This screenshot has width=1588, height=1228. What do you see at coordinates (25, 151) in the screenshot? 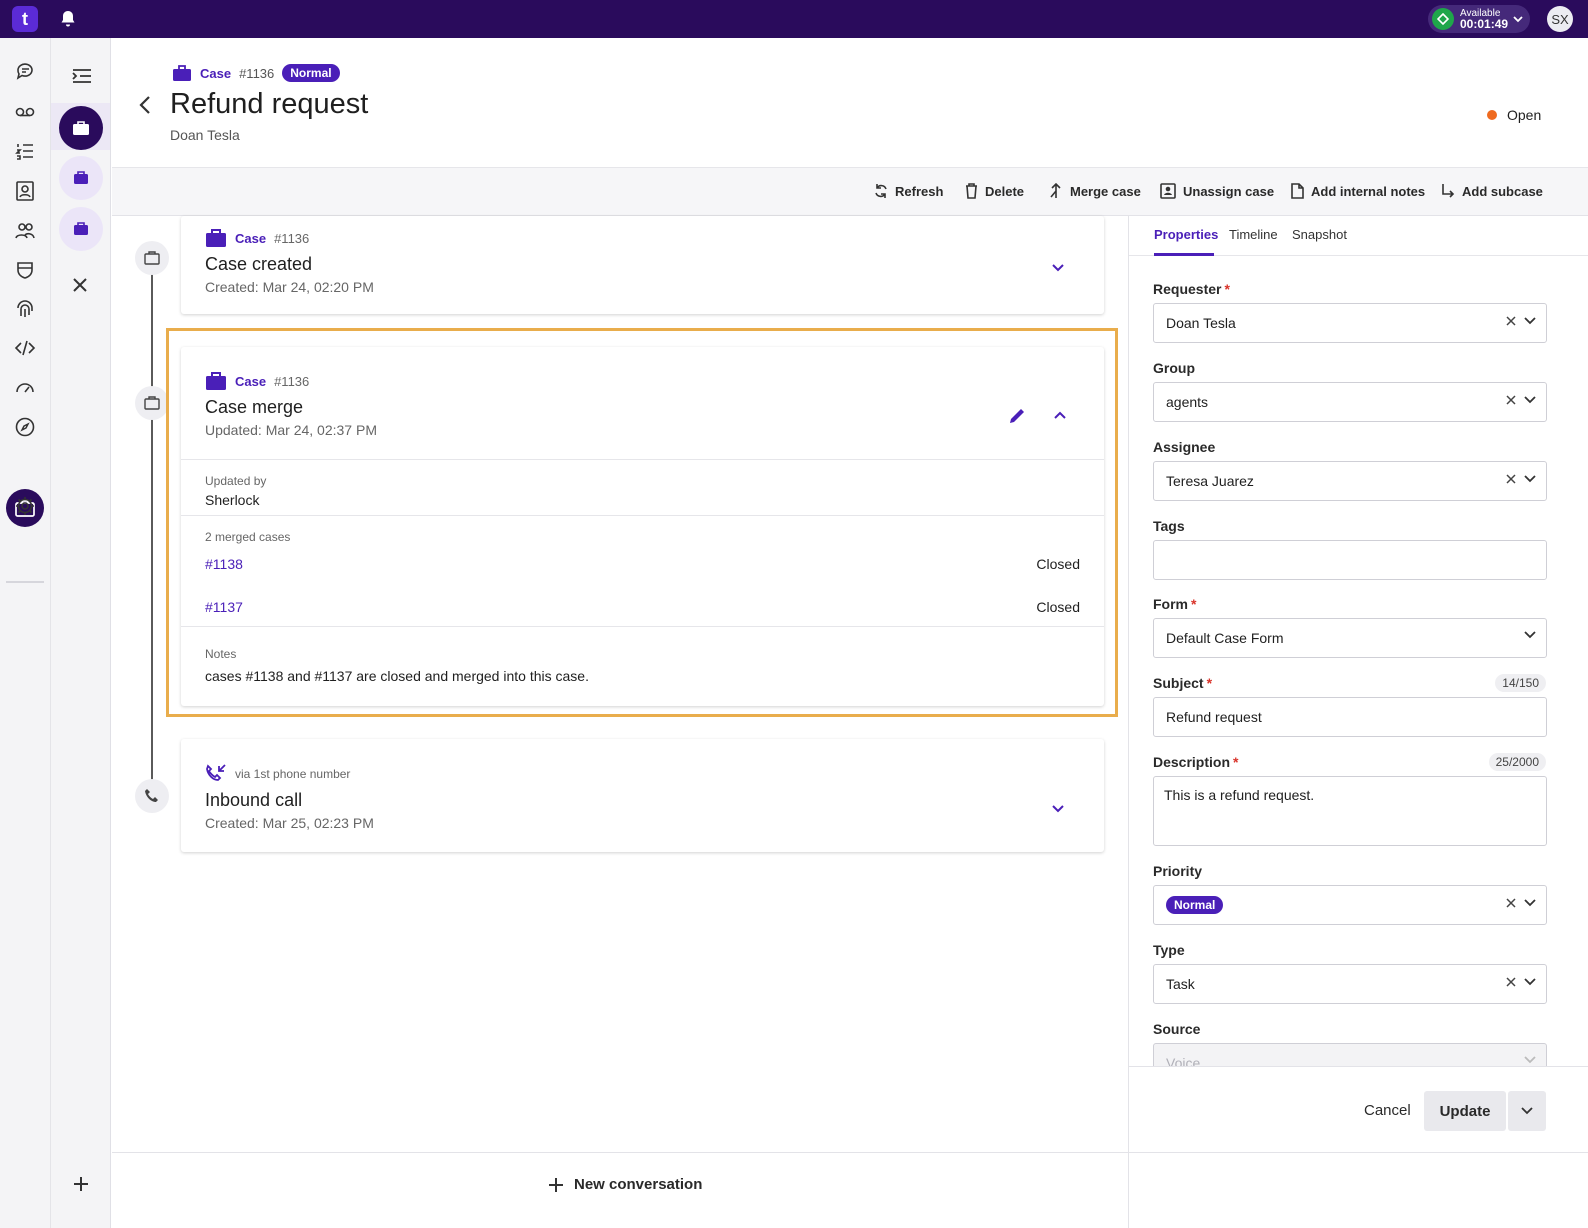
I see `list-icon` at bounding box center [25, 151].